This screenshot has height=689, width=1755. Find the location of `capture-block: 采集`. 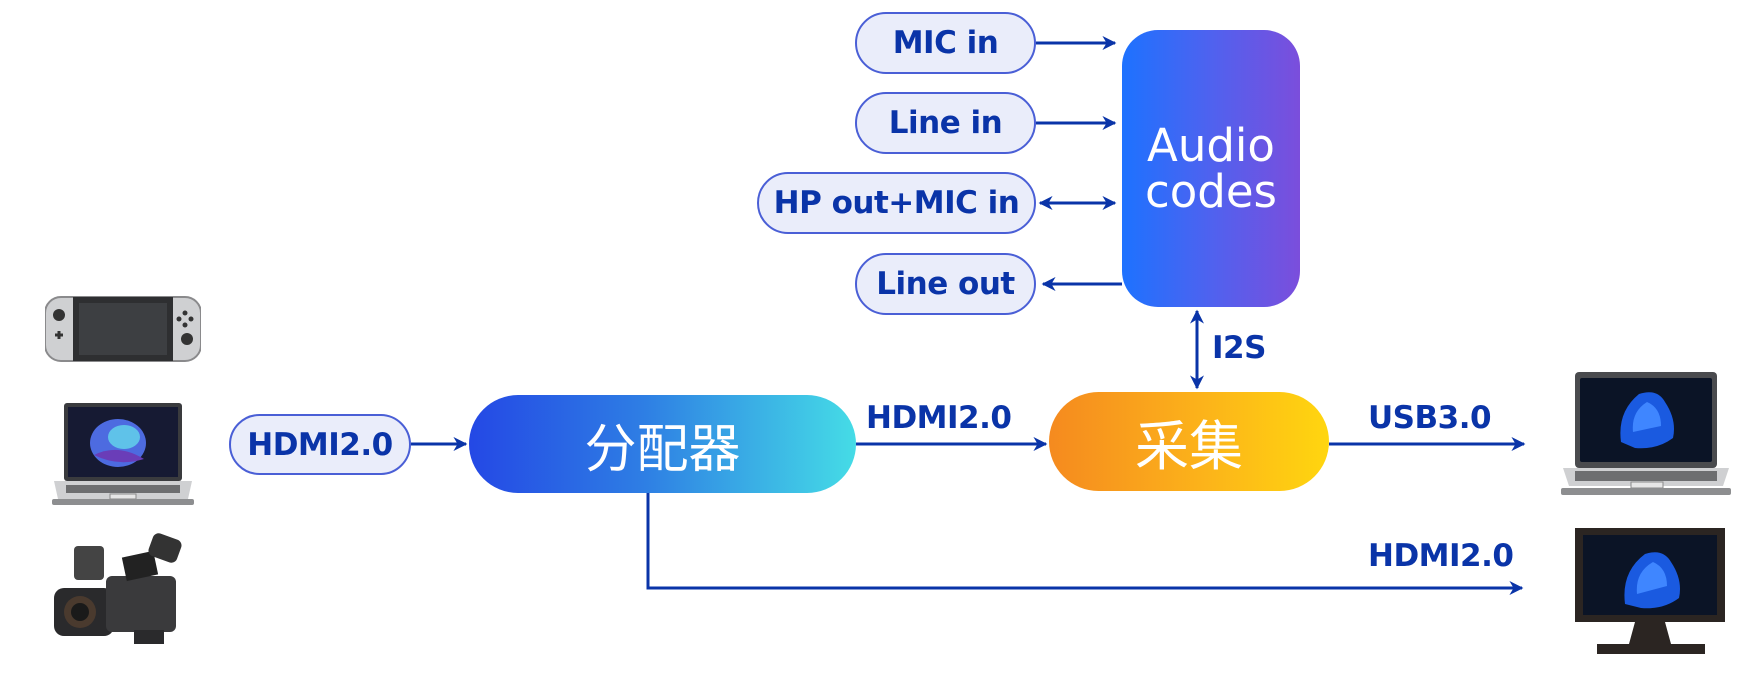

capture-block: 采集 is located at coordinates (1189, 441).